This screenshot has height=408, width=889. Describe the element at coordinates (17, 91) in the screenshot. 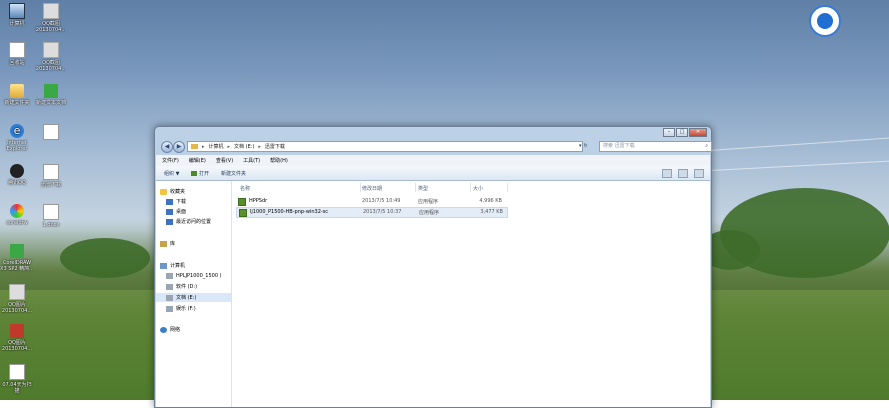

I see `folder-icon` at that location.